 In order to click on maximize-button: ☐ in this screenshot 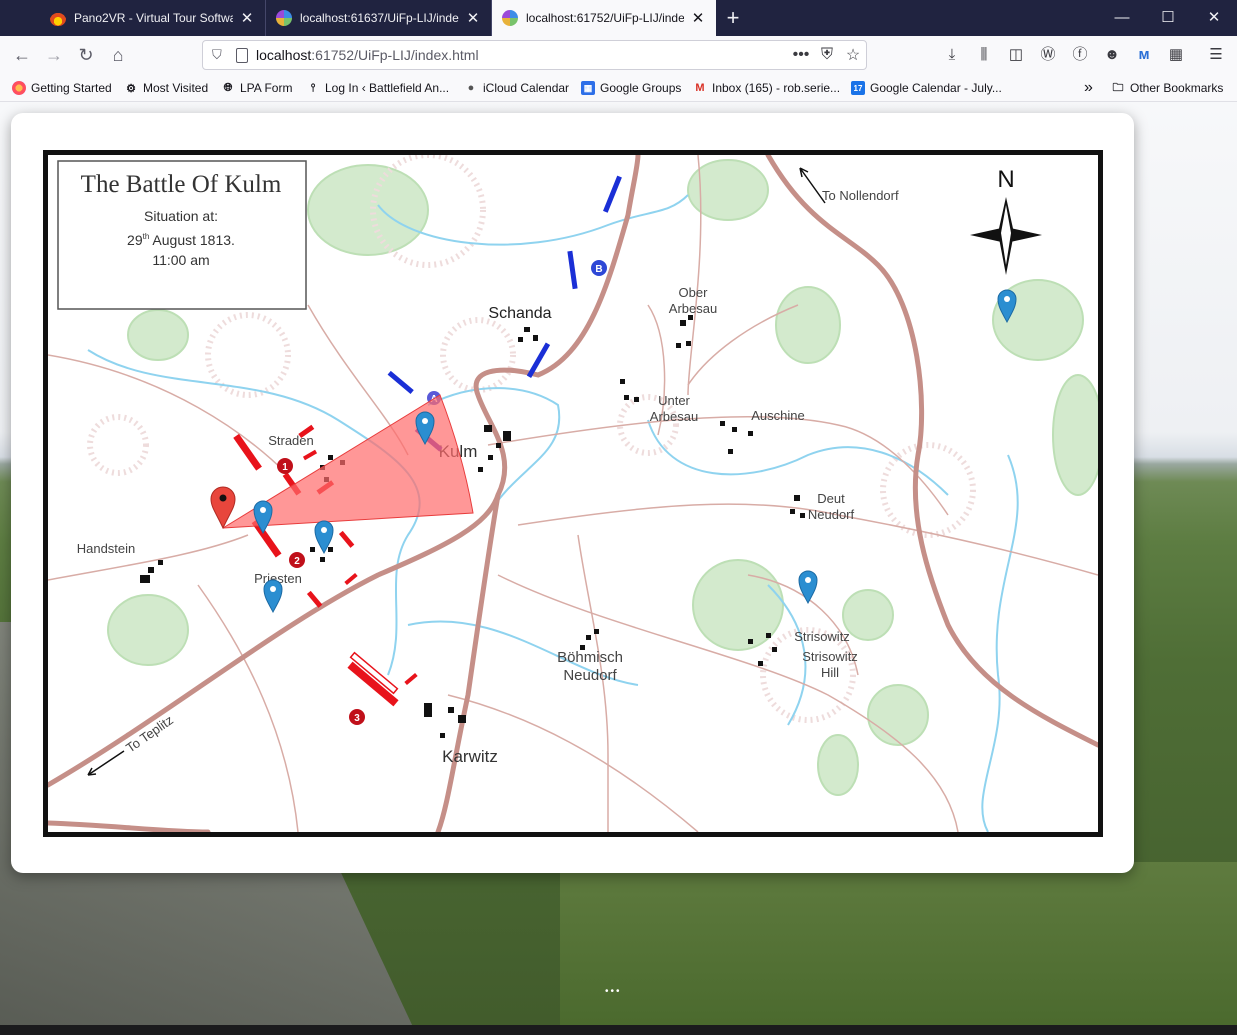, I will do `click(1168, 18)`.